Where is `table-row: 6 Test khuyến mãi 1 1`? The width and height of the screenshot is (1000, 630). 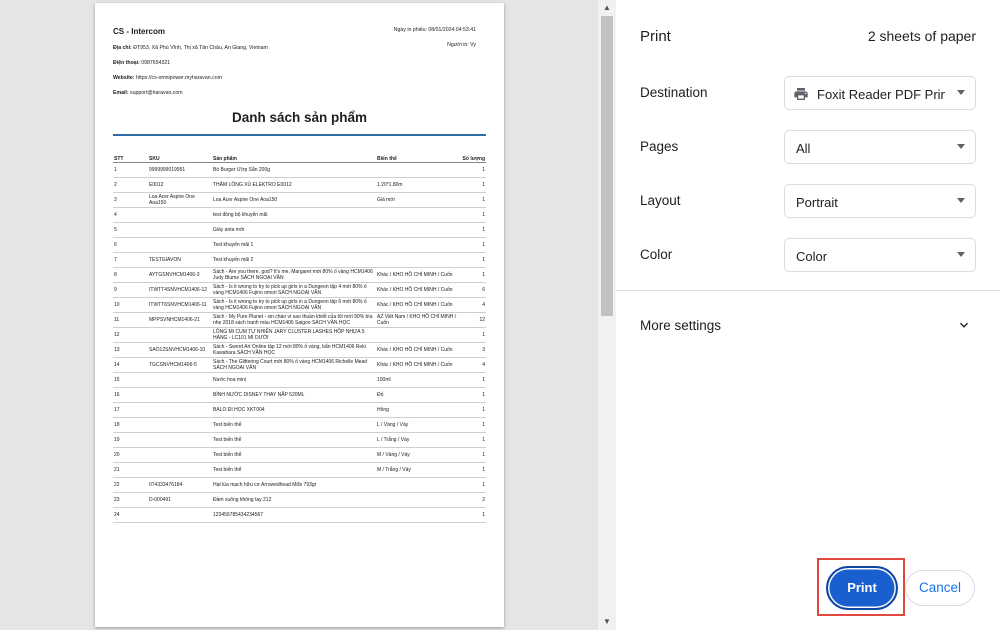
table-row: 6 Test khuyến mãi 1 1 is located at coordinates (299, 245).